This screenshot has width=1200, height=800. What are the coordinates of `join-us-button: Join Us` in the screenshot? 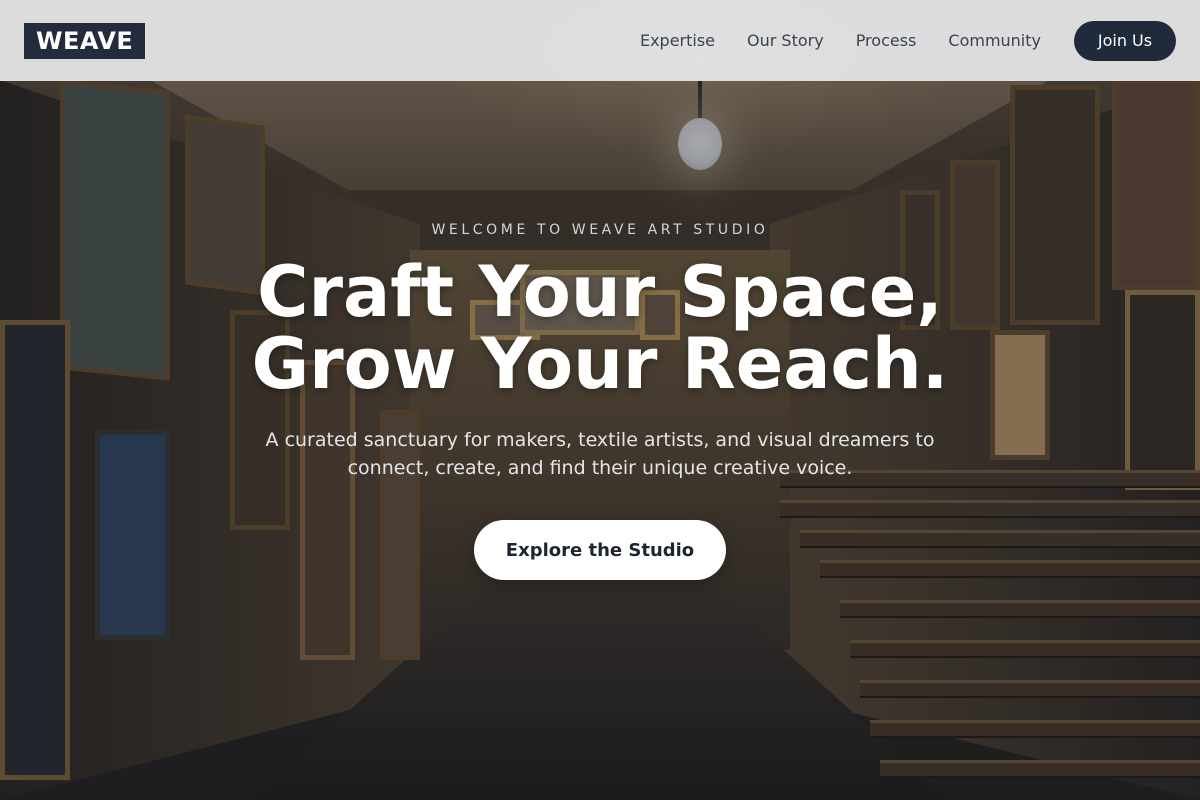 It's located at (1125, 40).